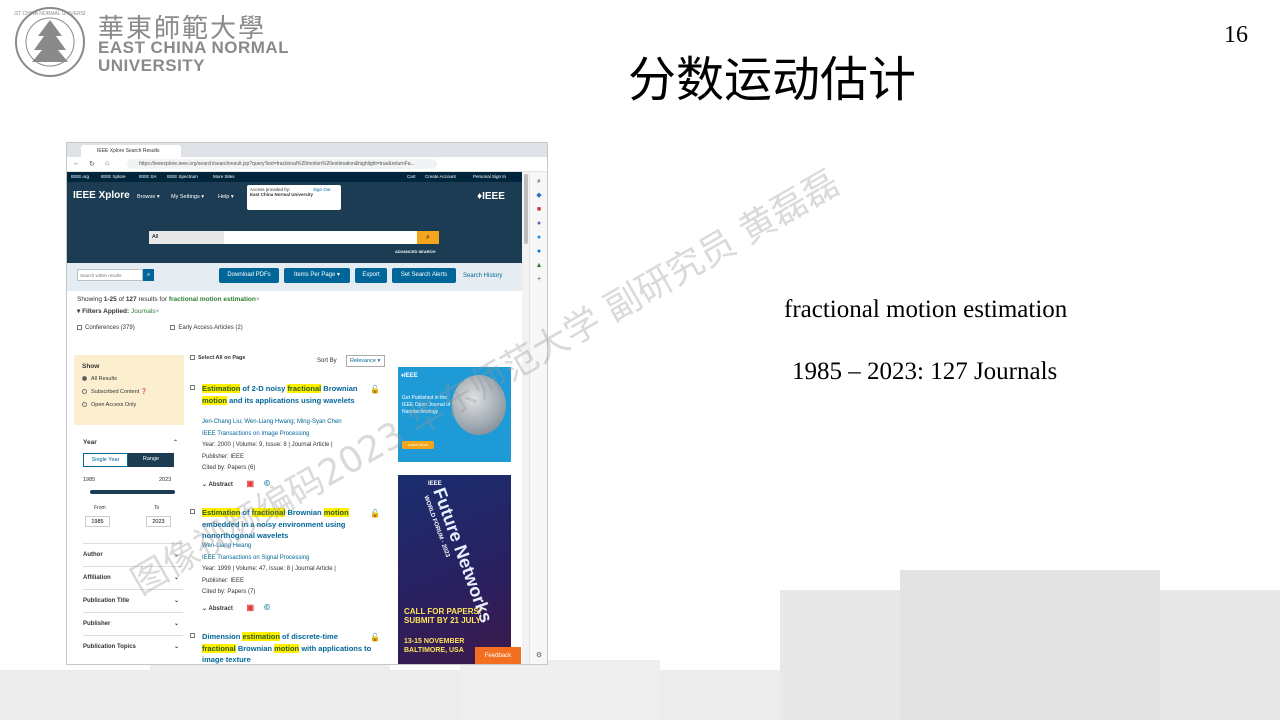 The height and width of the screenshot is (720, 1280). I want to click on highlighted-term: Estimation, so click(221, 388).